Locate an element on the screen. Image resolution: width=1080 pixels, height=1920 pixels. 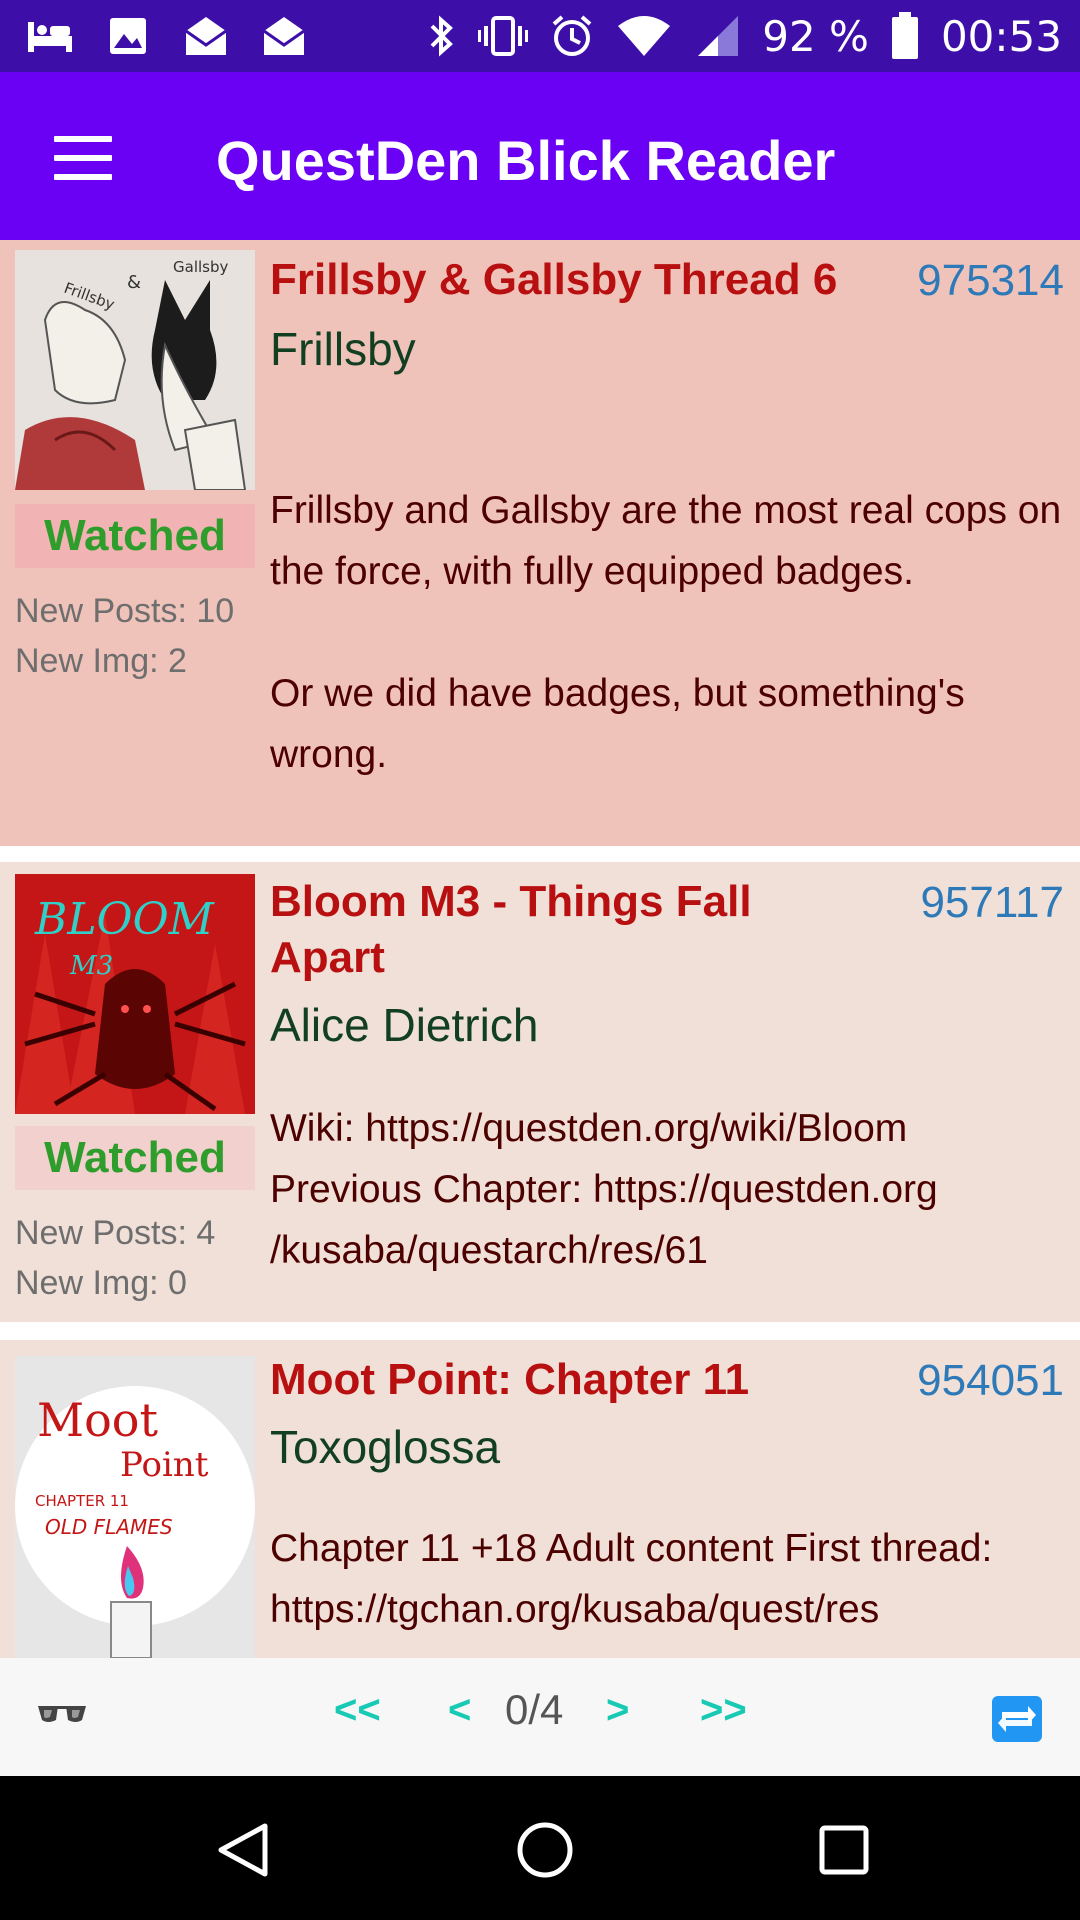
thread-author: Alice Dietrich is located at coordinates (404, 1025).